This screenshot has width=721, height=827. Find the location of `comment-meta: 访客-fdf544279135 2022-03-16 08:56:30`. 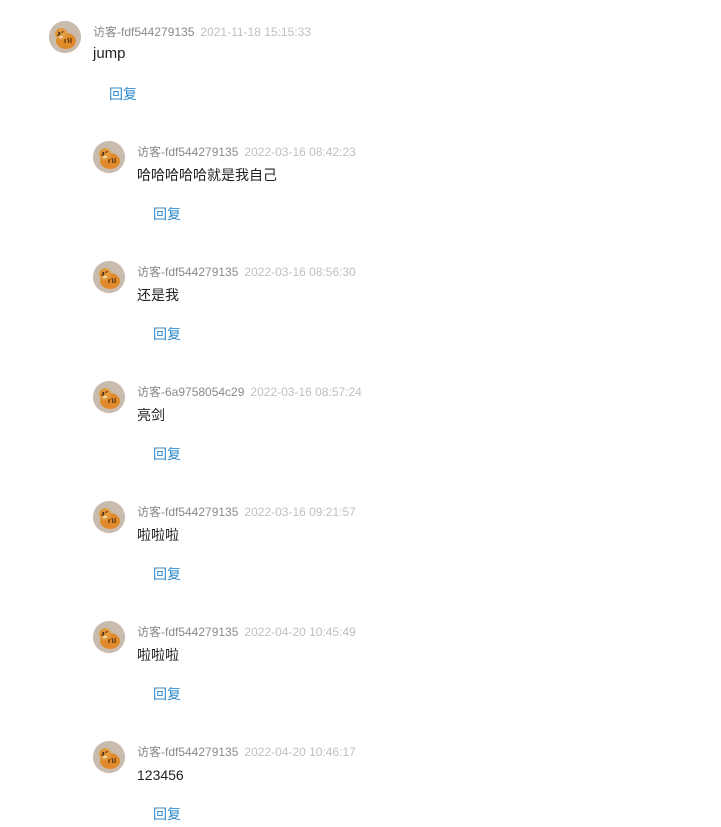

comment-meta: 访客-fdf544279135 2022-03-16 08:56:30 is located at coordinates (246, 272).